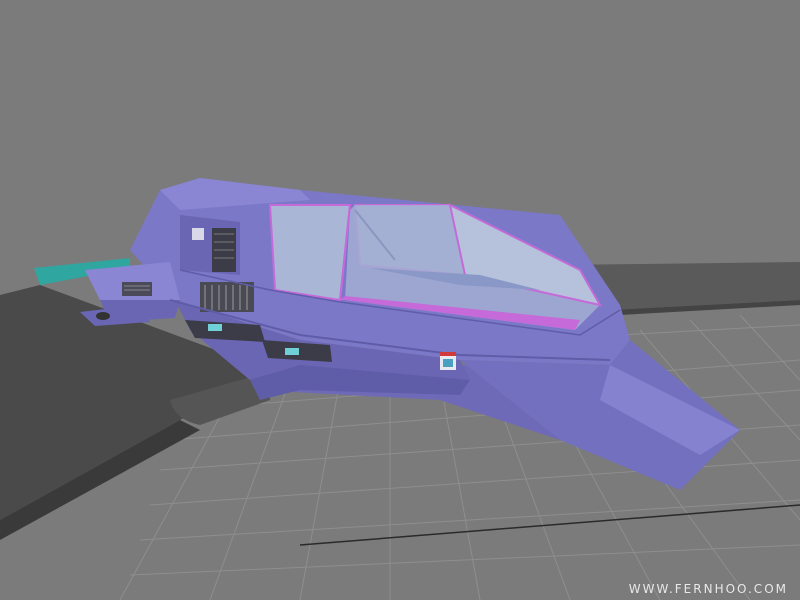 Image resolution: width=800 pixels, height=600 pixels. Describe the element at coordinates (210, 245) in the screenshot. I see `side-intake-panel` at that location.